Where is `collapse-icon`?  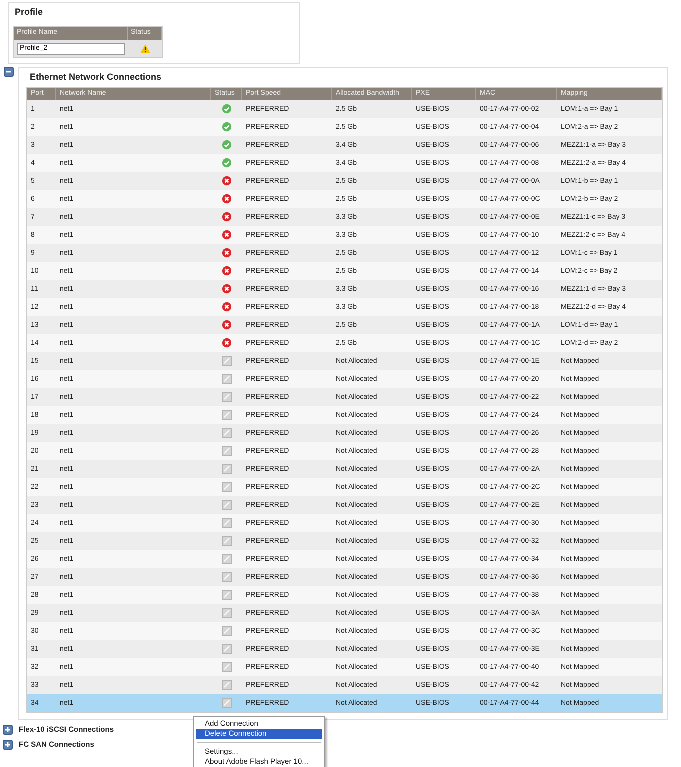 collapse-icon is located at coordinates (9, 72).